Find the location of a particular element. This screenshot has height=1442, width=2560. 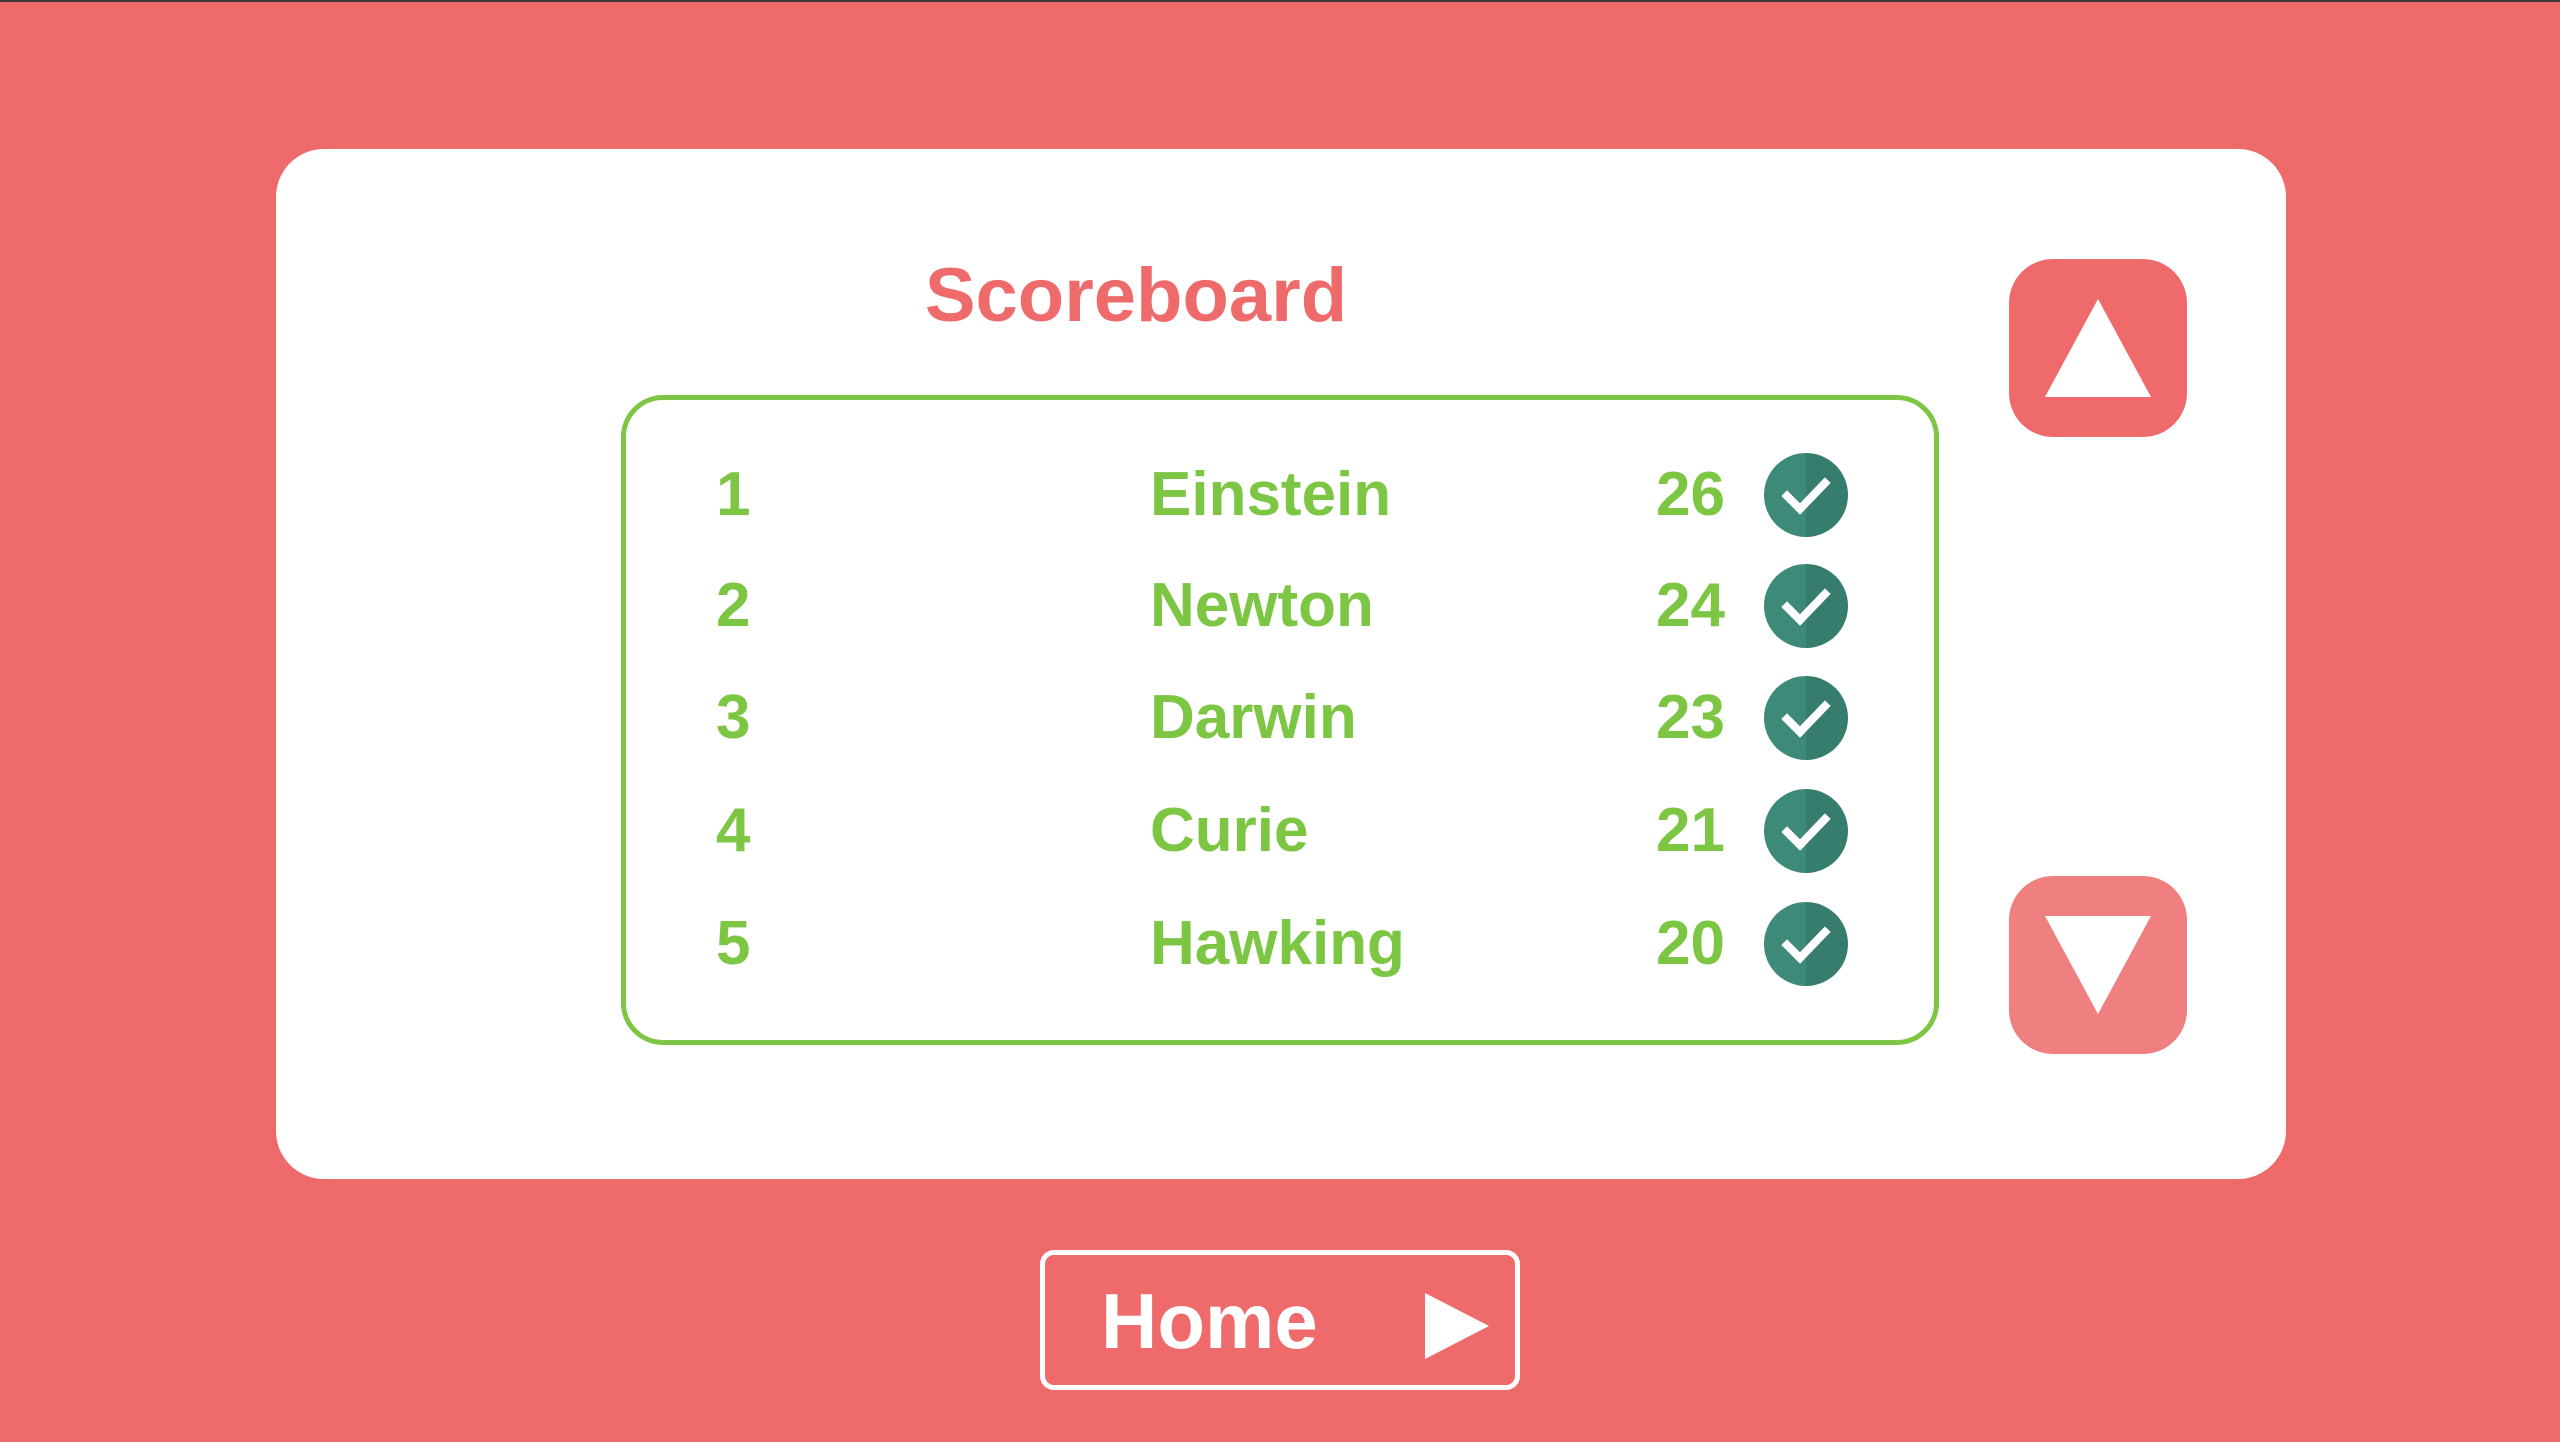

scroll-up-button is located at coordinates (2098, 348).